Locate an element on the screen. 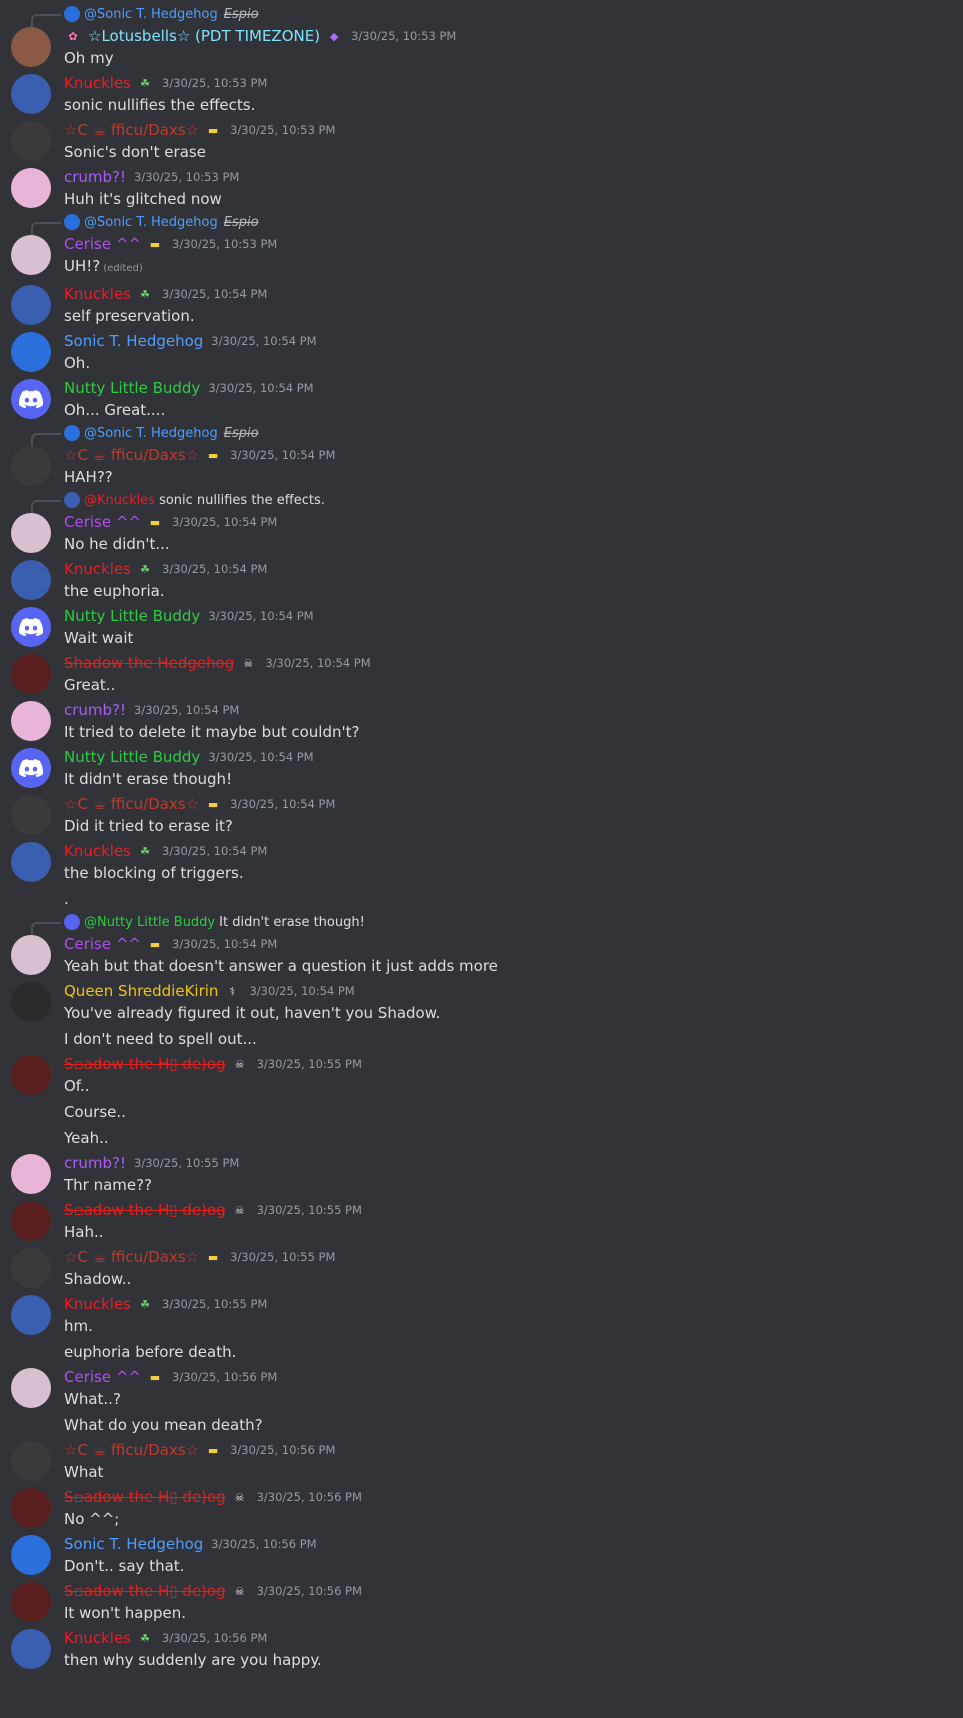  author-name: ☆Lotusbells☆ (PDT TIMEZONE) is located at coordinates (204, 36).